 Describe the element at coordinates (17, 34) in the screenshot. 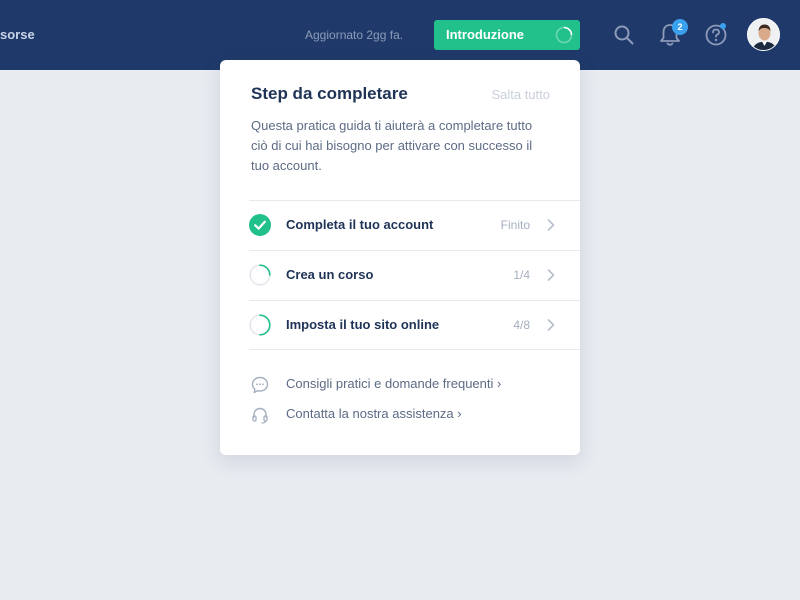

I see `nav-item-partial: sorse` at that location.